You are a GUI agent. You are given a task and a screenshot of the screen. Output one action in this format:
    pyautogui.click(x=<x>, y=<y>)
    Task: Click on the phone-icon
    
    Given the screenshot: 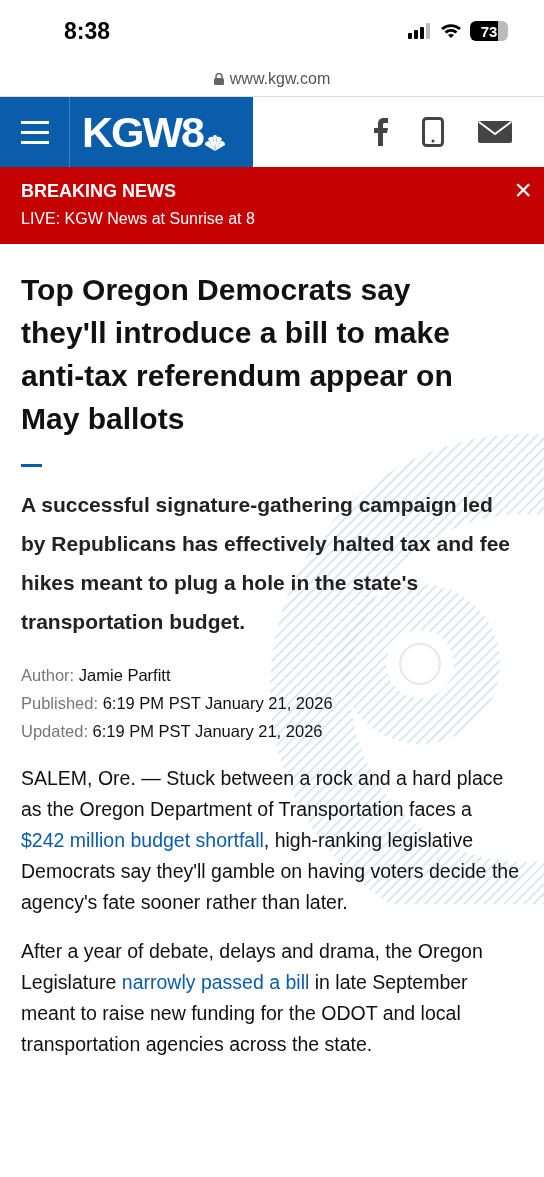 What is the action you would take?
    pyautogui.click(x=433, y=132)
    